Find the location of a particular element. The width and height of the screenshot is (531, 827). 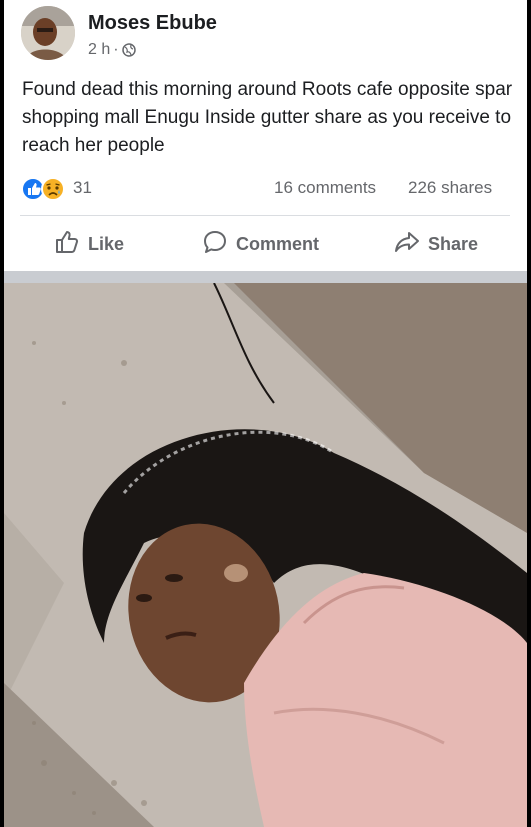

avatar is located at coordinates (48, 33).